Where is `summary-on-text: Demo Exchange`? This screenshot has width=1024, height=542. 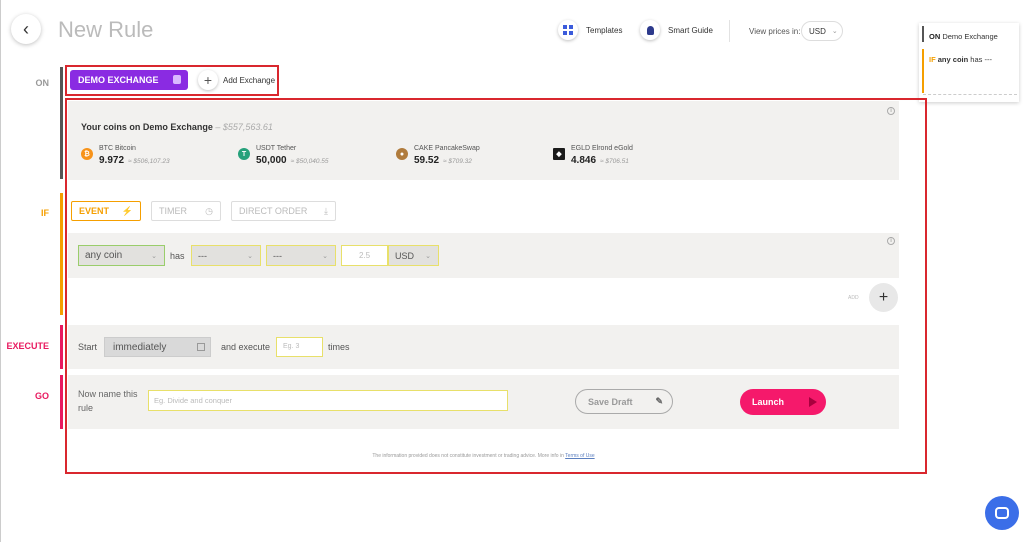
summary-on-text: Demo Exchange is located at coordinates (970, 36).